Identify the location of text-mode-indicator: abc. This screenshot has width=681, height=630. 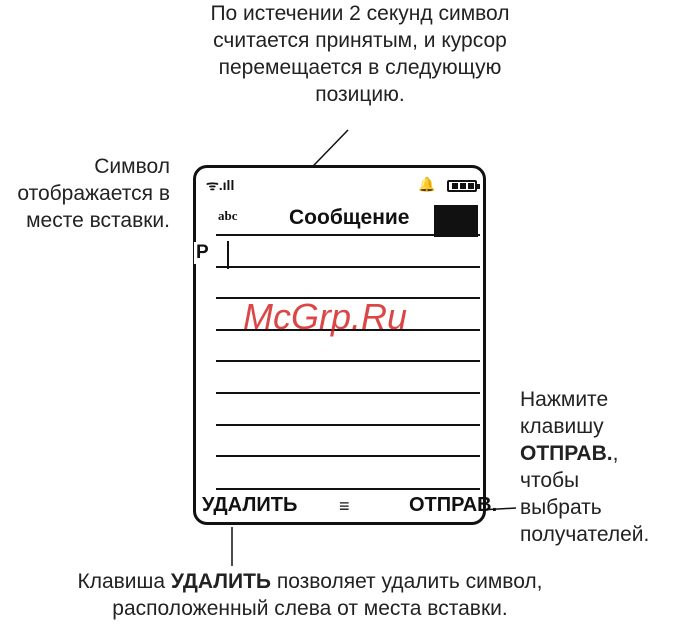
(228, 215).